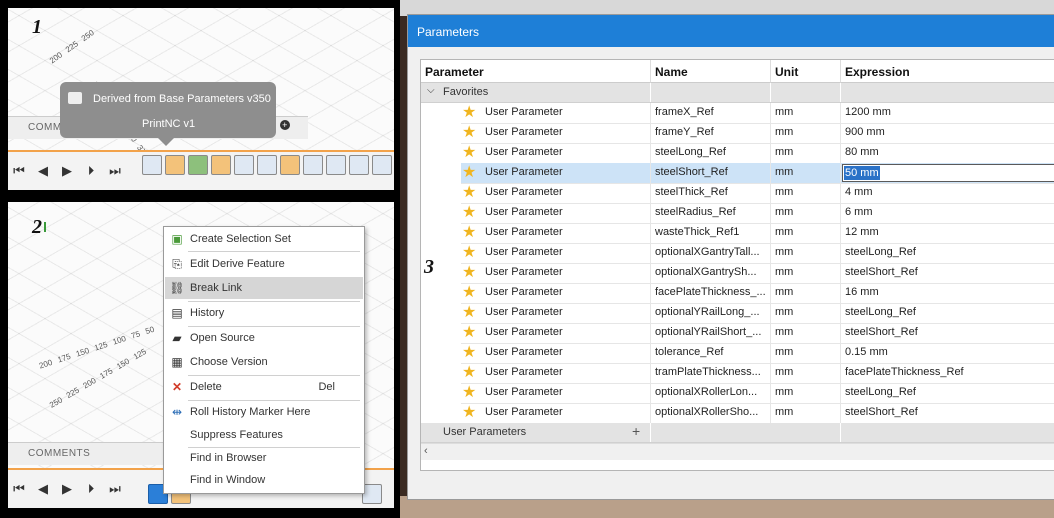 Image resolution: width=1054 pixels, height=518 pixels. What do you see at coordinates (264, 387) in the screenshot?
I see `menu-item-delete: ✕ Delete Del` at bounding box center [264, 387].